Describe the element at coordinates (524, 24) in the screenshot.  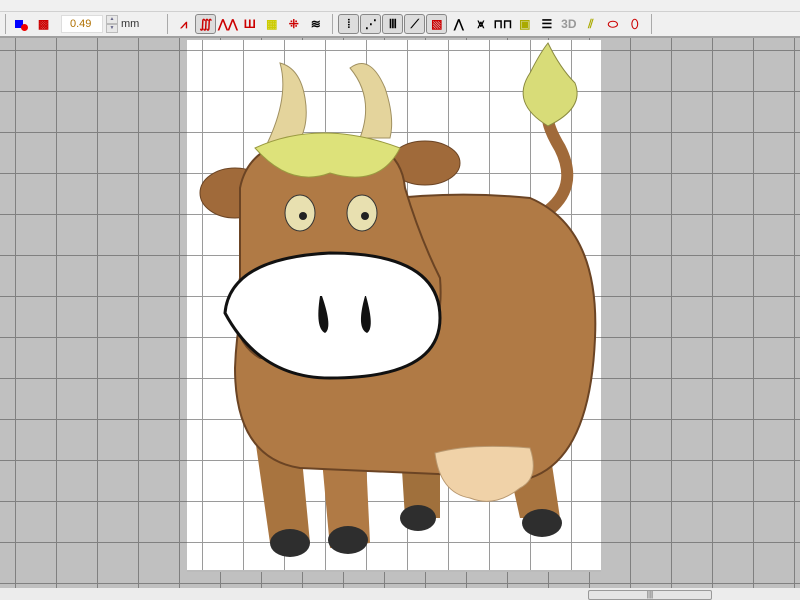
I see `spiral-stitch-icon: ▣` at that location.